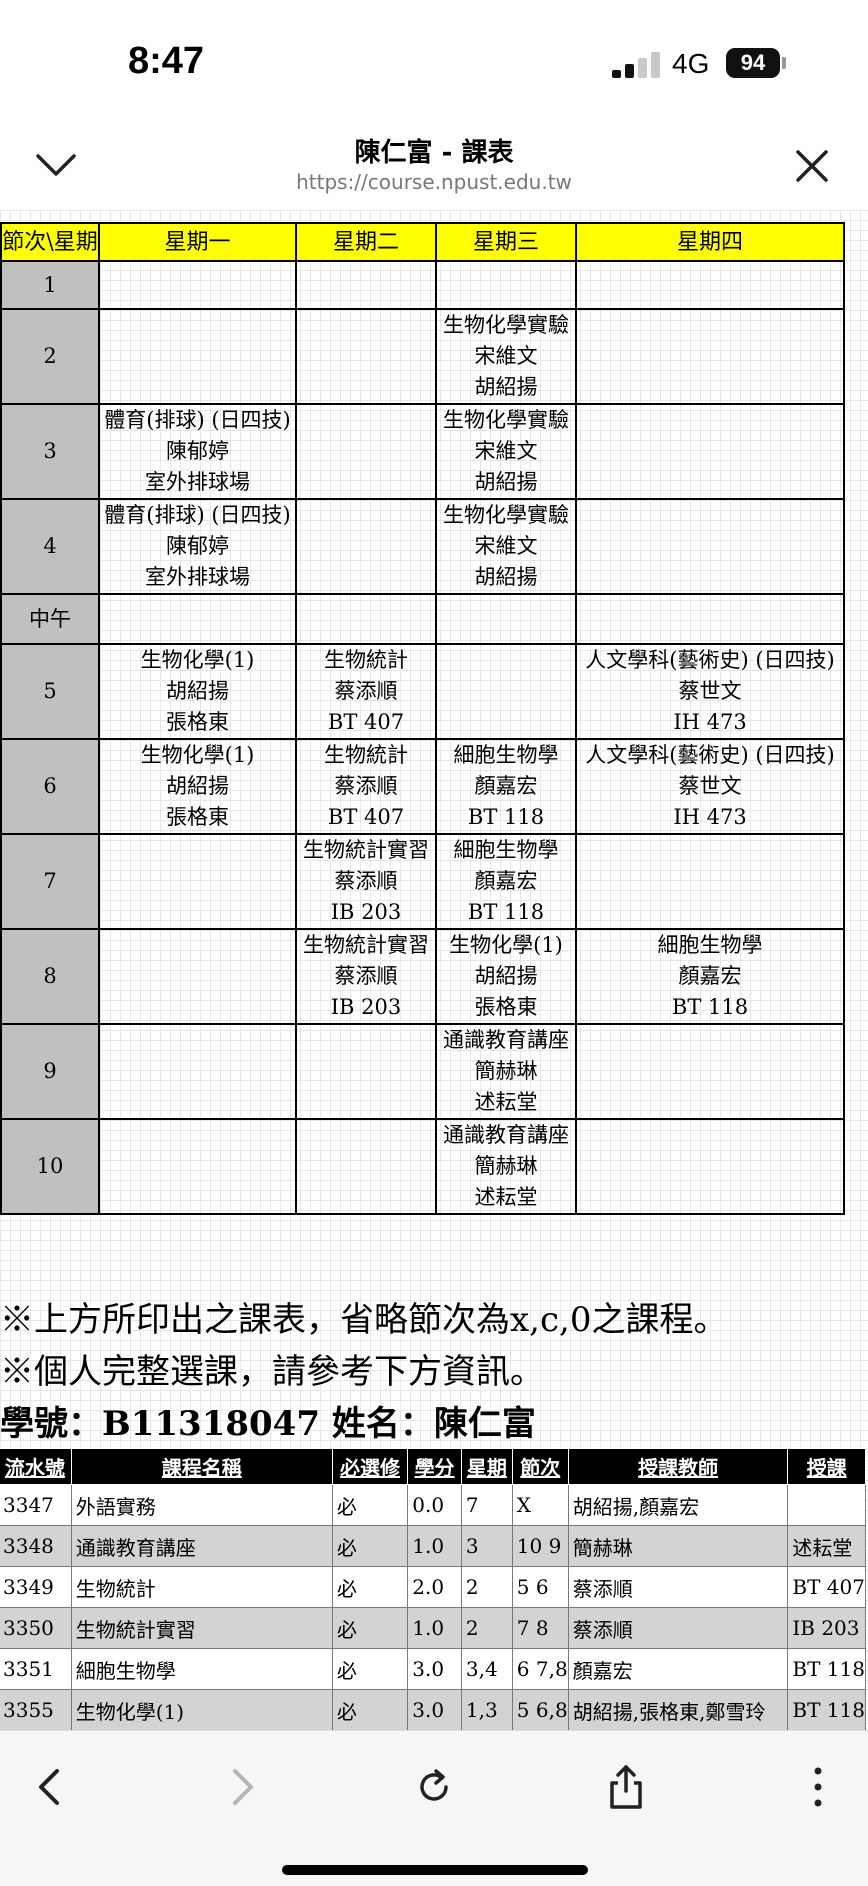 The height and width of the screenshot is (1886, 868). I want to click on timetable-cell: 通識教育講座 簡赫琳 述耘堂, so click(506, 1166).